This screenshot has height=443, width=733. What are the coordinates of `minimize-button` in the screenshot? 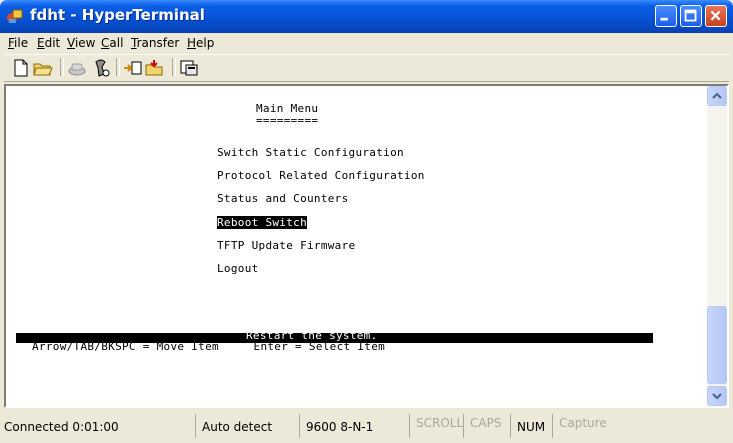 It's located at (666, 16).